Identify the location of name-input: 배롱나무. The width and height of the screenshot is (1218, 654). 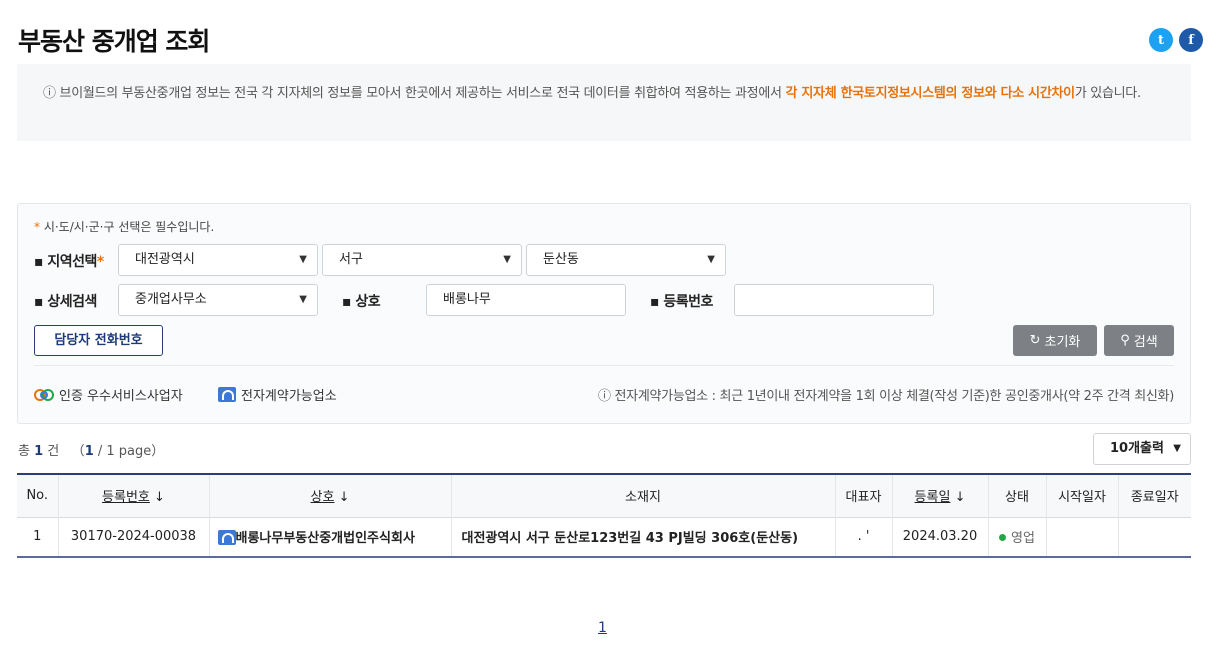
(526, 300).